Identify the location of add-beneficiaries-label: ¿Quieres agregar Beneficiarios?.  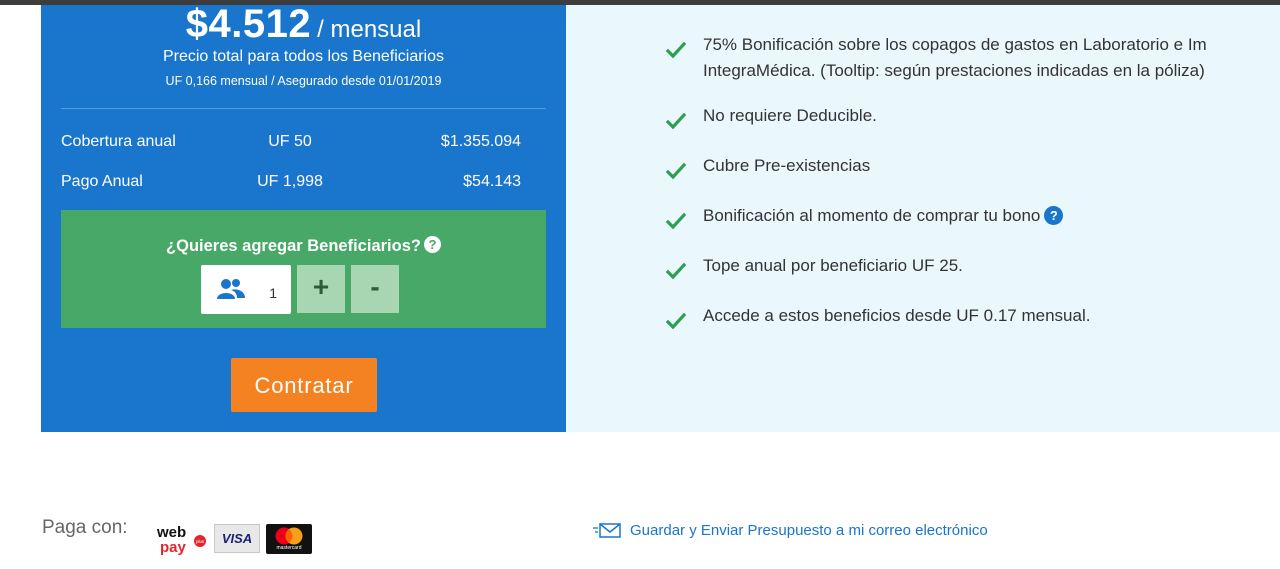
(293, 246).